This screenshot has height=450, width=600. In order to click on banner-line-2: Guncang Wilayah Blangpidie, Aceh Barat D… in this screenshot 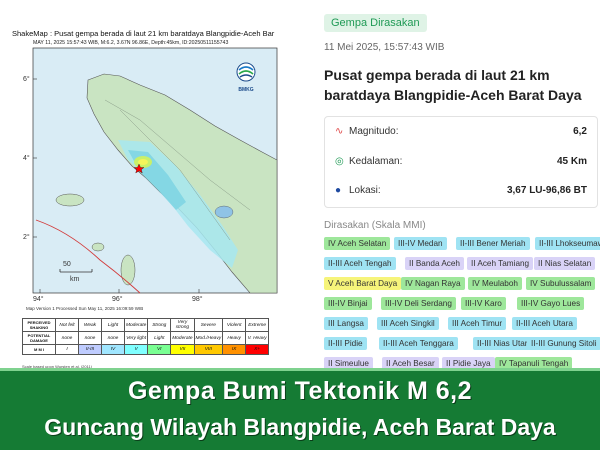, I will do `click(300, 427)`.